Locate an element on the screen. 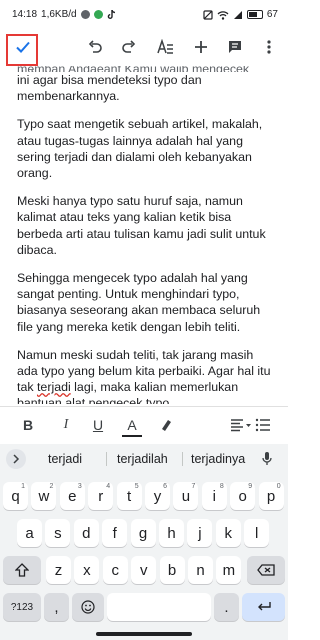 The width and height of the screenshot is (320, 640). divider is located at coordinates (182, 459).